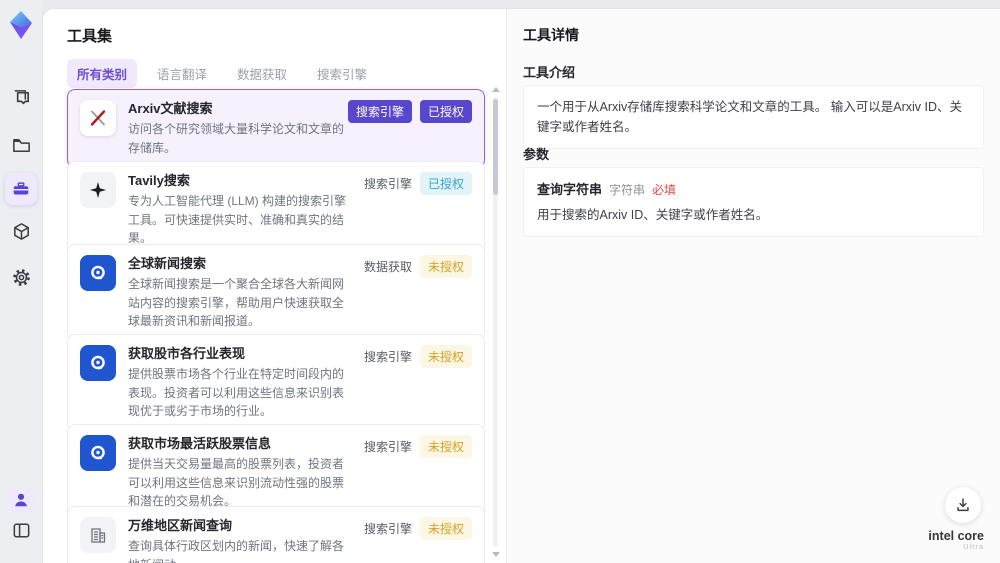 This screenshot has height=563, width=1000. What do you see at coordinates (342, 73) in the screenshot?
I see `tab-search-engine: 搜索引擎` at bounding box center [342, 73].